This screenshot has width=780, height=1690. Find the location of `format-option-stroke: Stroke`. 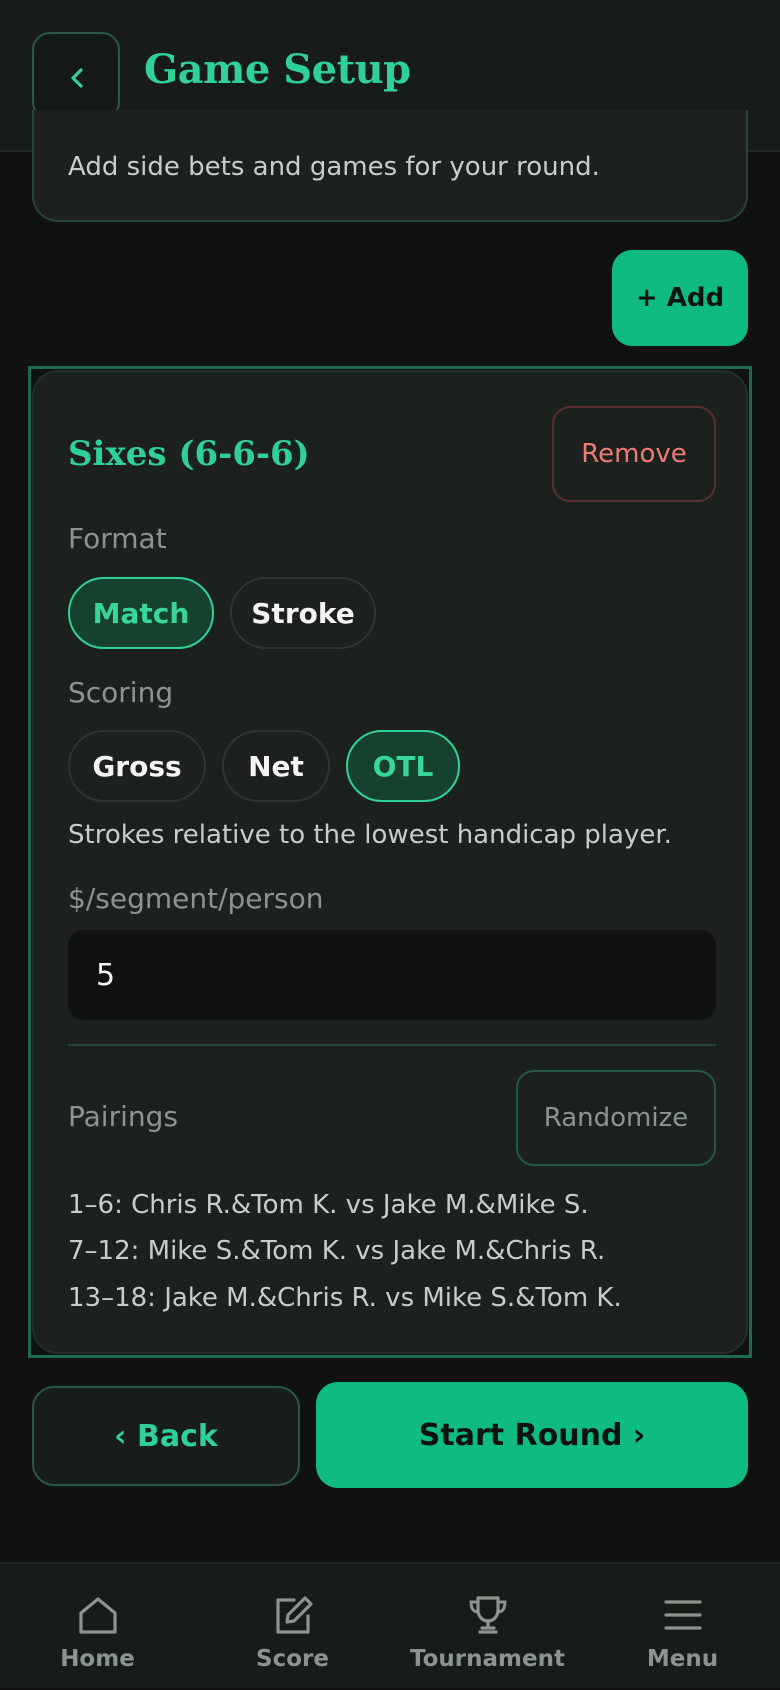

format-option-stroke: Stroke is located at coordinates (303, 613).